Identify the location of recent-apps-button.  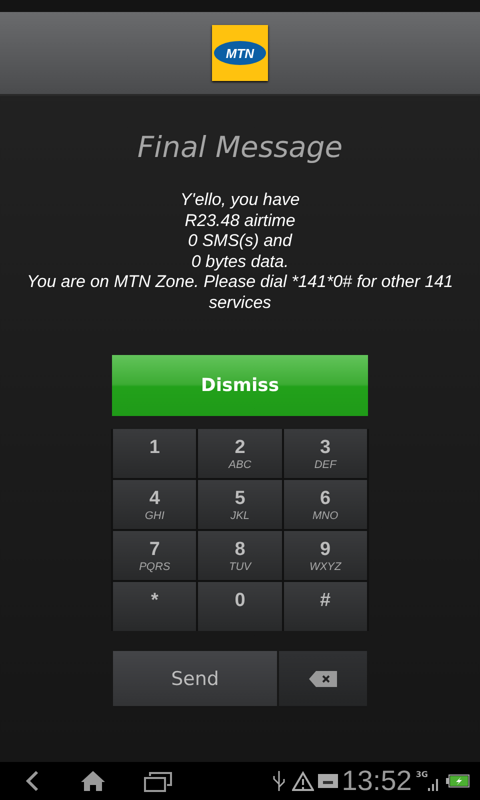
(158, 781).